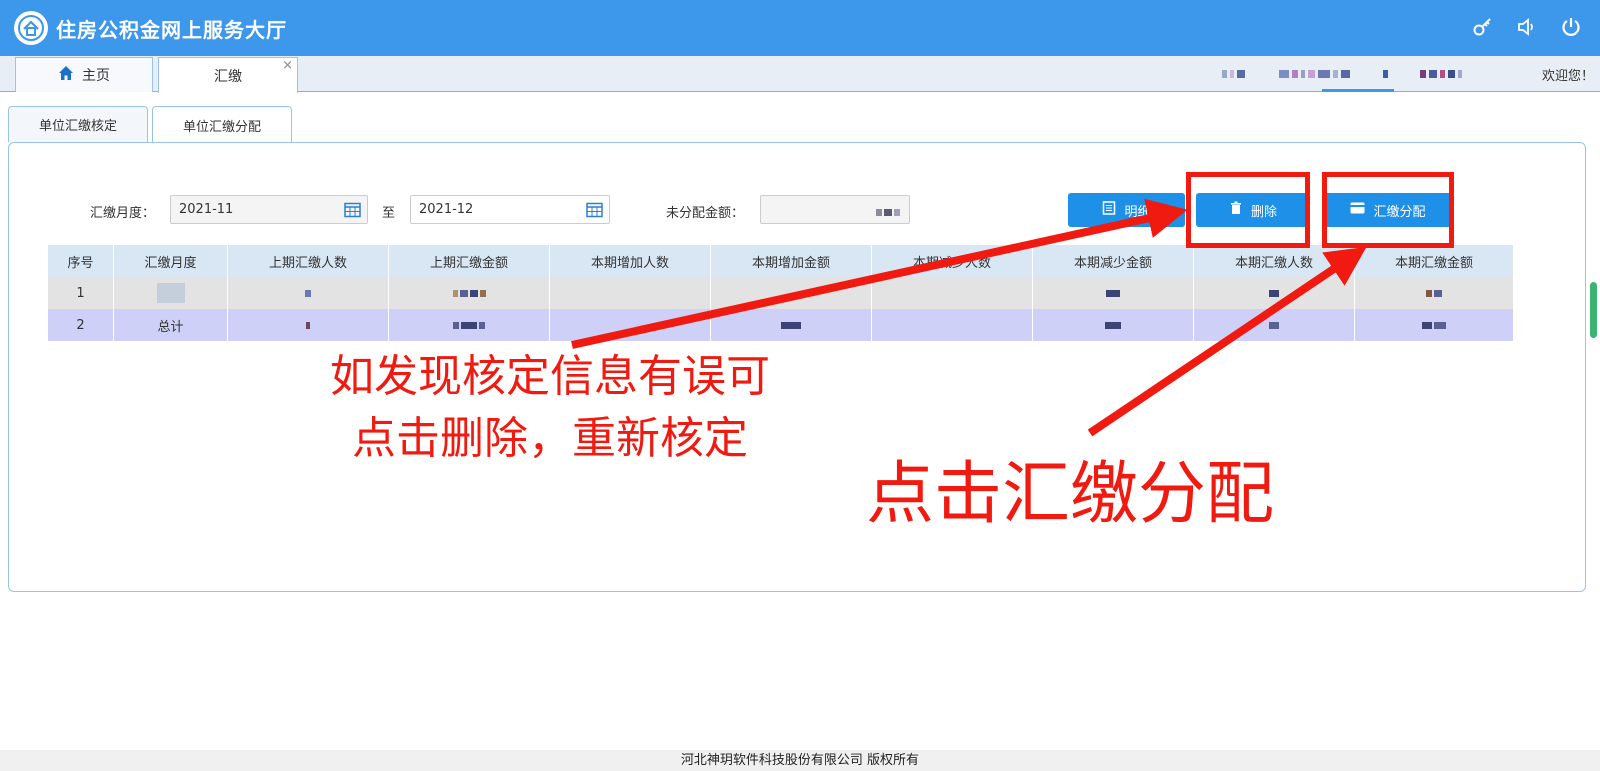 The height and width of the screenshot is (771, 1600). What do you see at coordinates (1593, 310) in the screenshot?
I see `scrollbar-handle` at bounding box center [1593, 310].